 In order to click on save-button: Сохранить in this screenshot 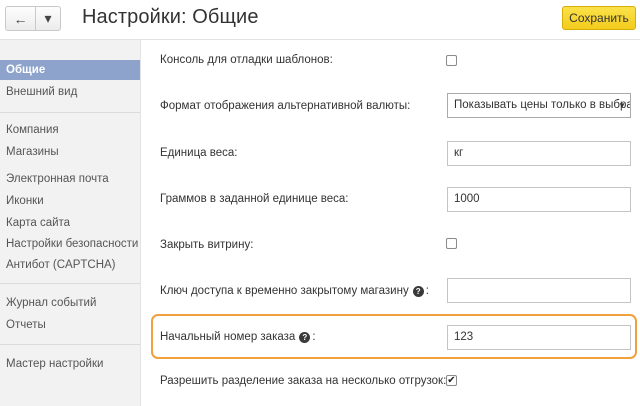, I will do `click(599, 18)`.